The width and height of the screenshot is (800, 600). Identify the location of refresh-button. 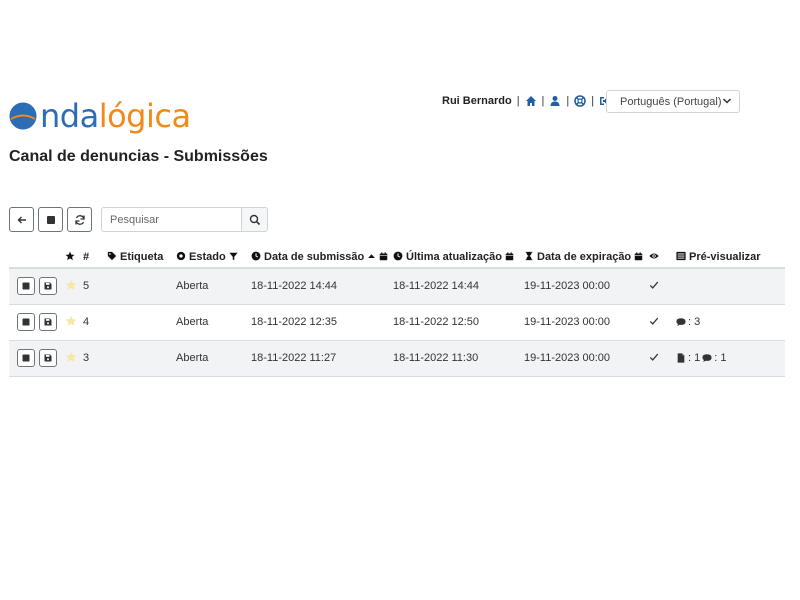
(79, 219).